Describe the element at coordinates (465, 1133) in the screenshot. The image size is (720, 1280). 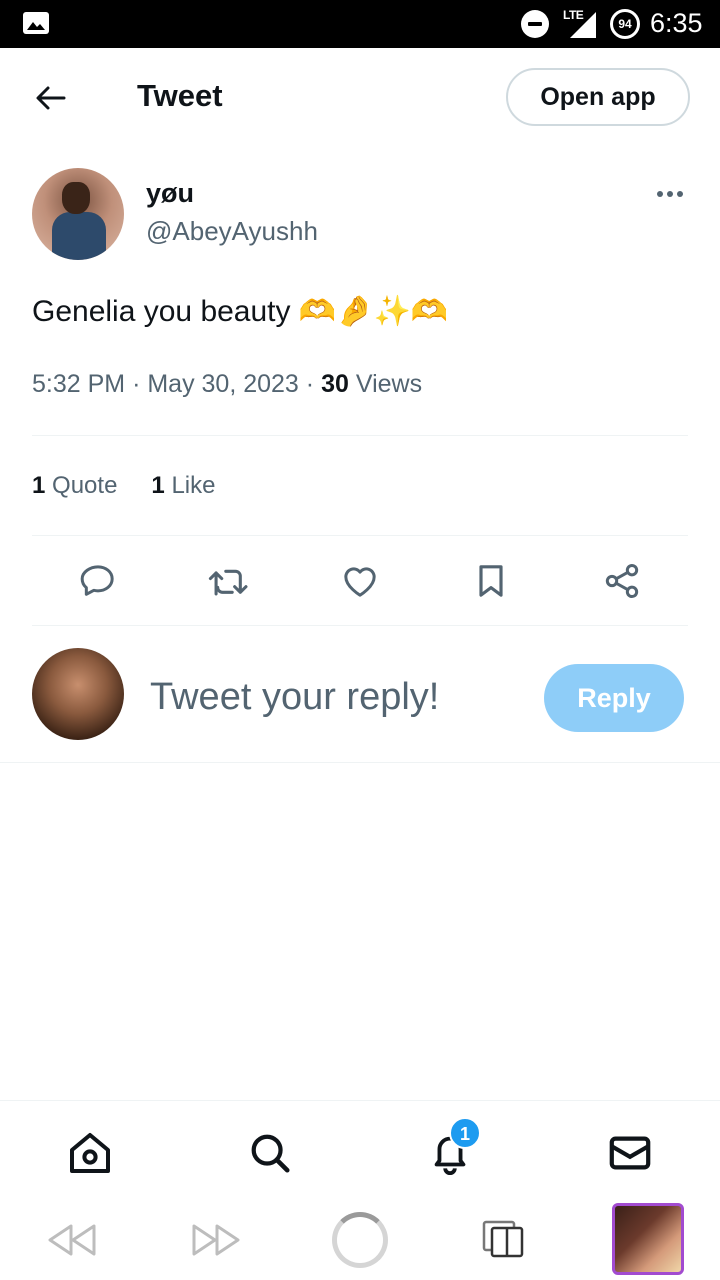
I see `notifications-badge: 1` at that location.